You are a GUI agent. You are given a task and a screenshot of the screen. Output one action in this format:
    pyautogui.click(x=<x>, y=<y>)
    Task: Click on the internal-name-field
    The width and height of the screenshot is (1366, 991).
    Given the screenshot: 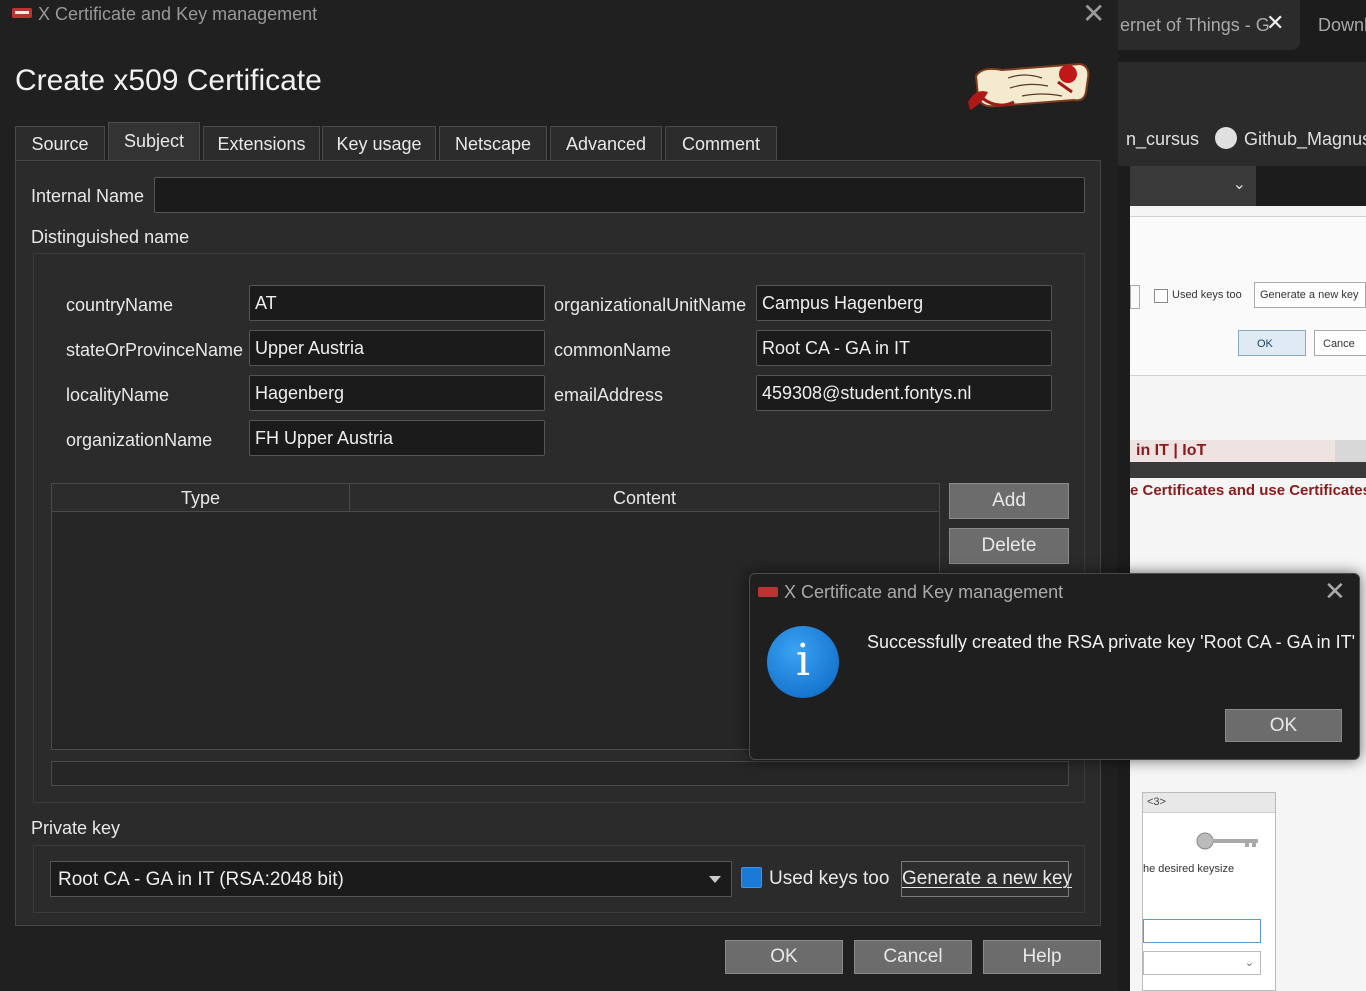 What is the action you would take?
    pyautogui.click(x=619, y=195)
    